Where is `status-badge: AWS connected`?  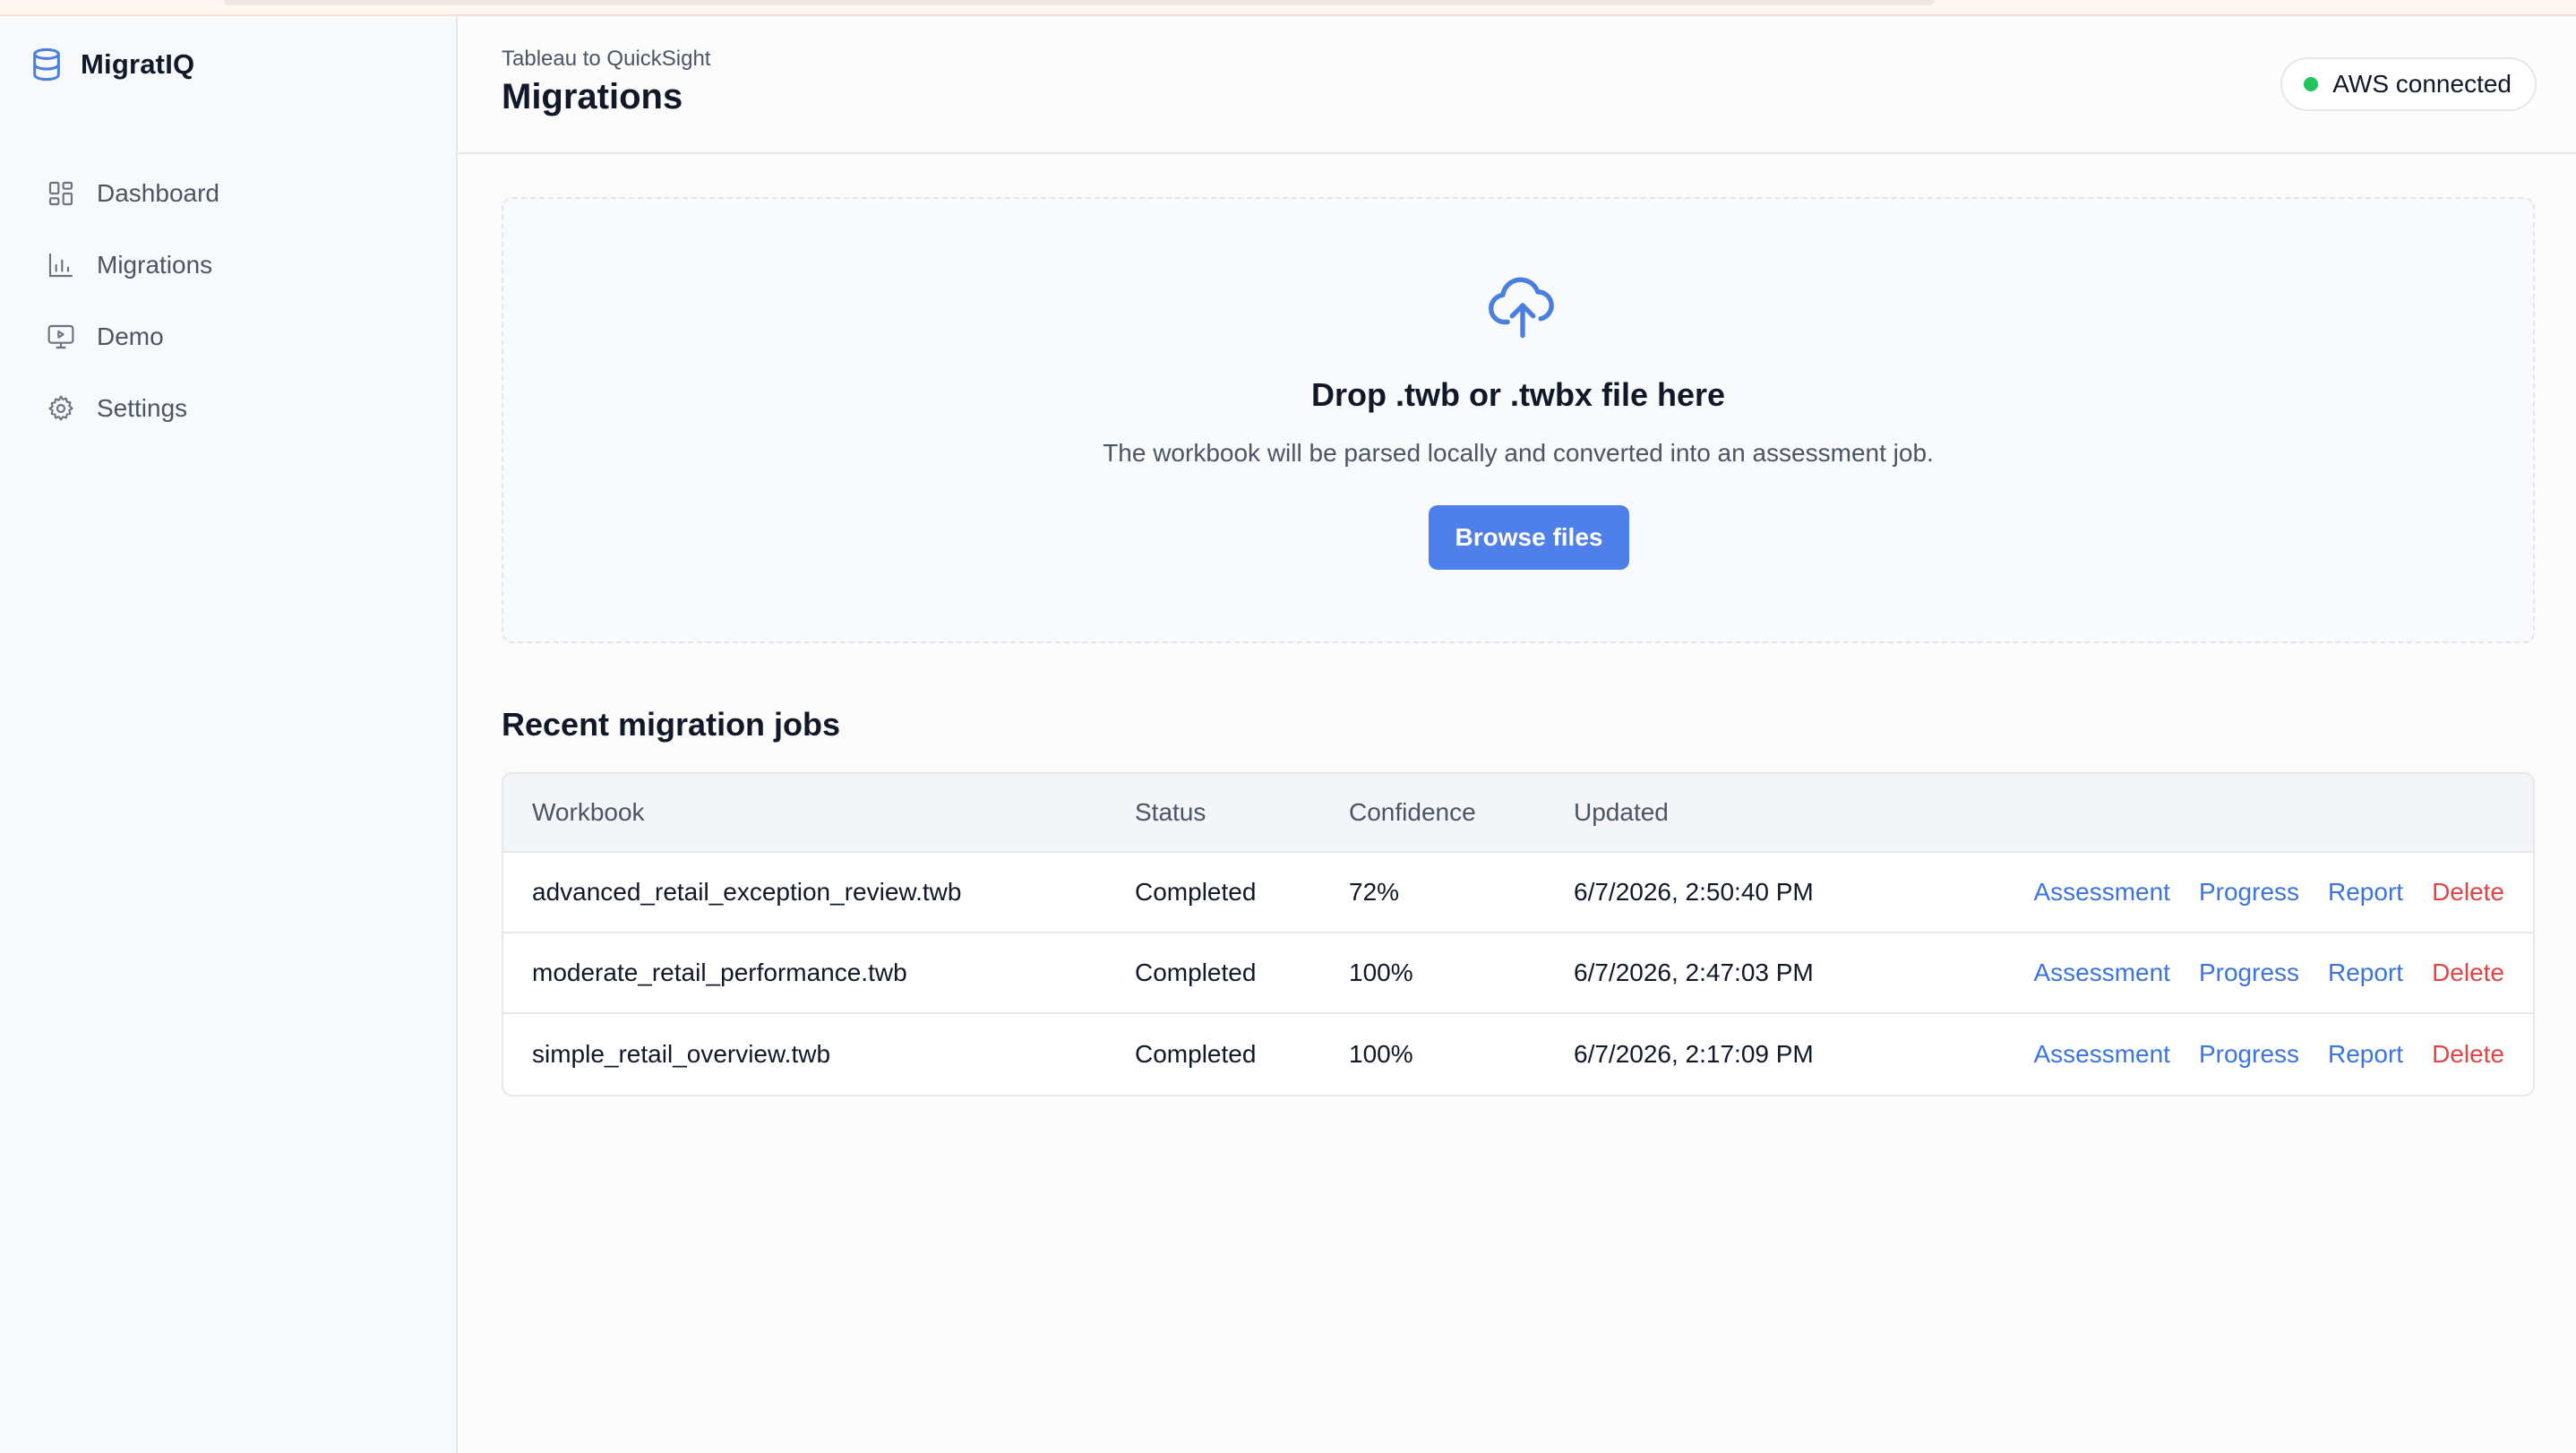 status-badge: AWS connected is located at coordinates (2408, 84).